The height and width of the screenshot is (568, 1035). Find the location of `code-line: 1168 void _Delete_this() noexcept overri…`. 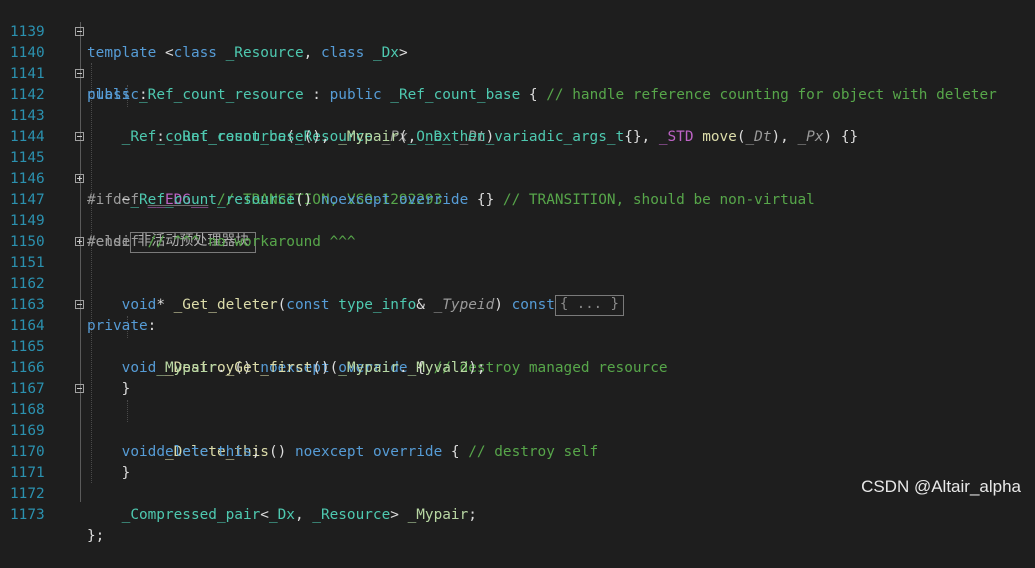

code-line: 1168 void _Delete_this() noexcept overri… is located at coordinates (517, 419).